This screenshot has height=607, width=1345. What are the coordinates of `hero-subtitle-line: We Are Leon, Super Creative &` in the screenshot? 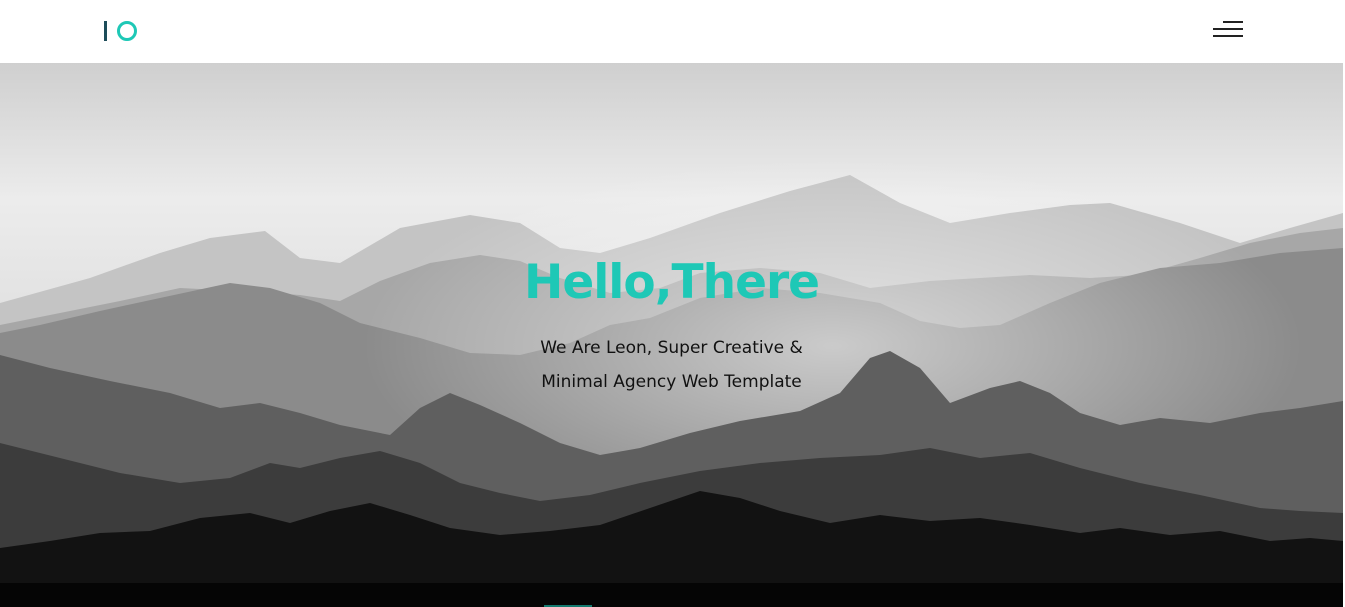 It's located at (671, 348).